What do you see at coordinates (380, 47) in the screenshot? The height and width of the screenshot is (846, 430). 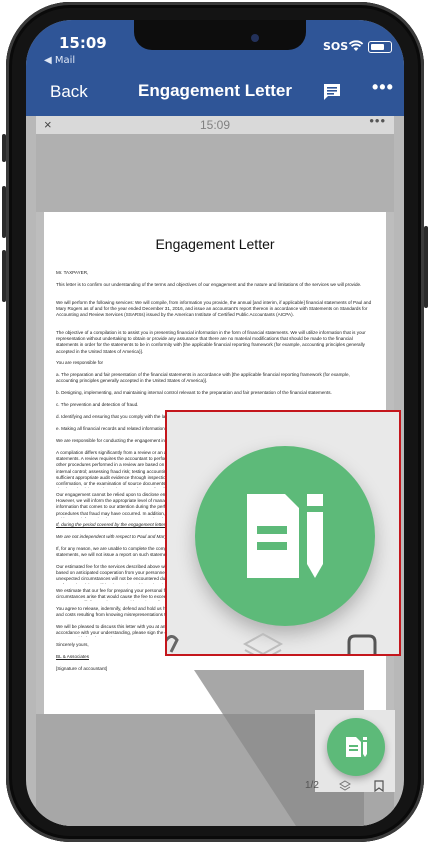 I see `battery-icon` at bounding box center [380, 47].